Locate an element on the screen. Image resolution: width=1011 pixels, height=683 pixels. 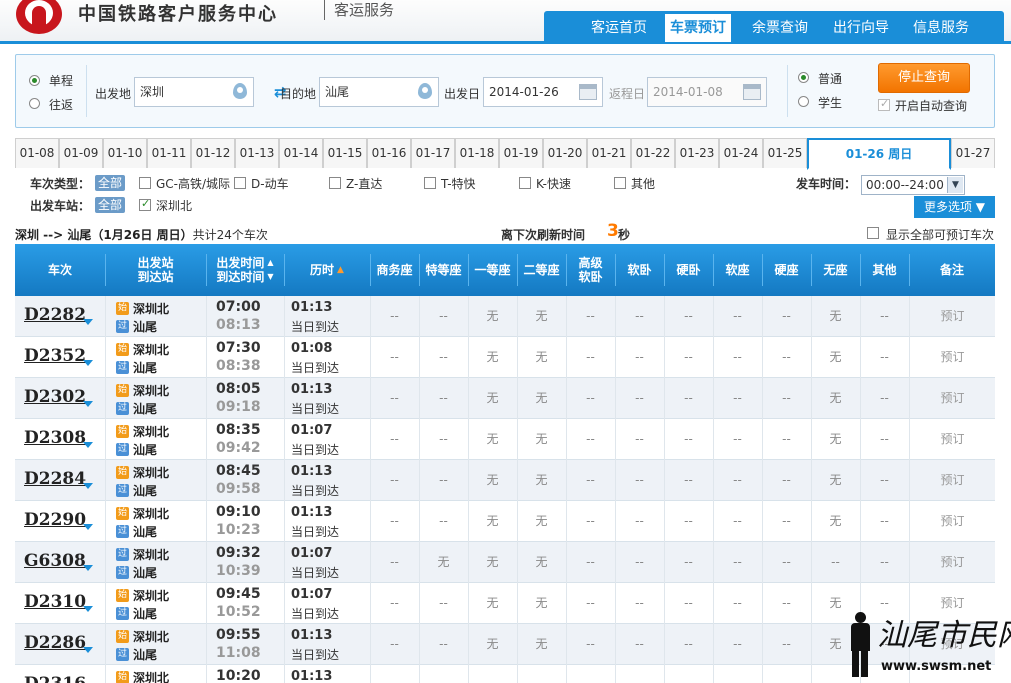
train-number-link: G6308 is located at coordinates (55, 561).